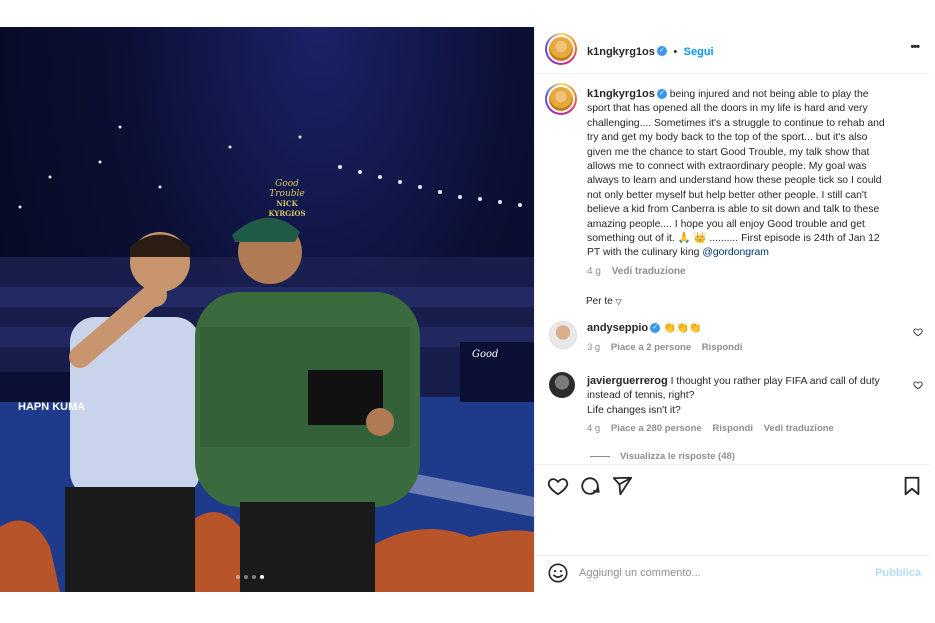  I want to click on carousel-dot-active, so click(262, 577).